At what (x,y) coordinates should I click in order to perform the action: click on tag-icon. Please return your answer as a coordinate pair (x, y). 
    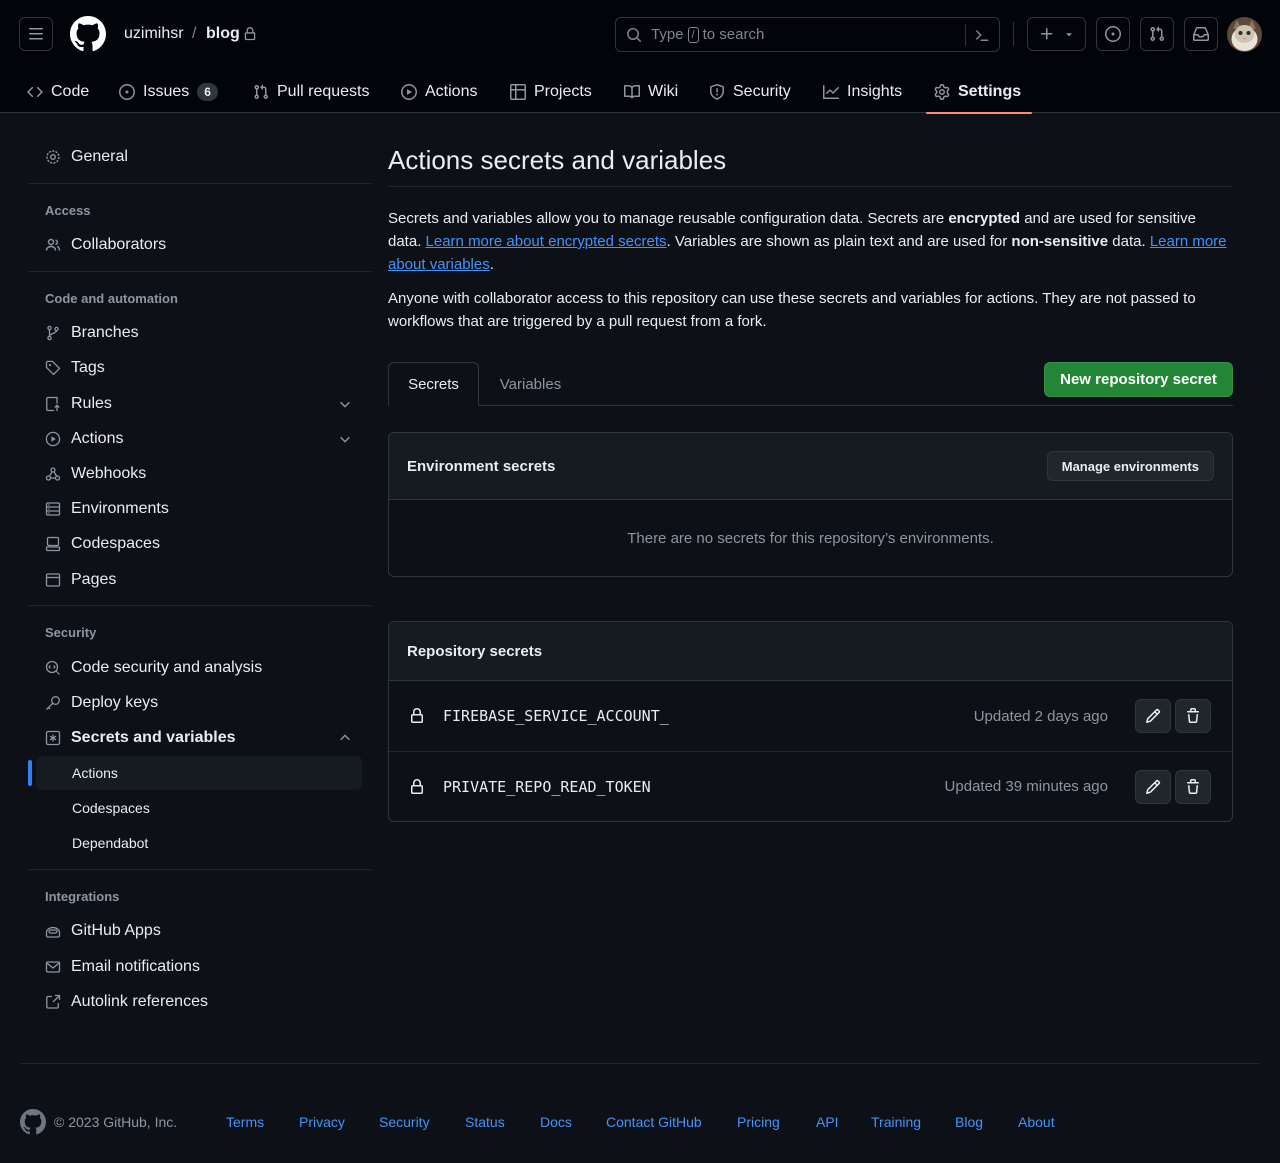
    Looking at the image, I should click on (53, 368).